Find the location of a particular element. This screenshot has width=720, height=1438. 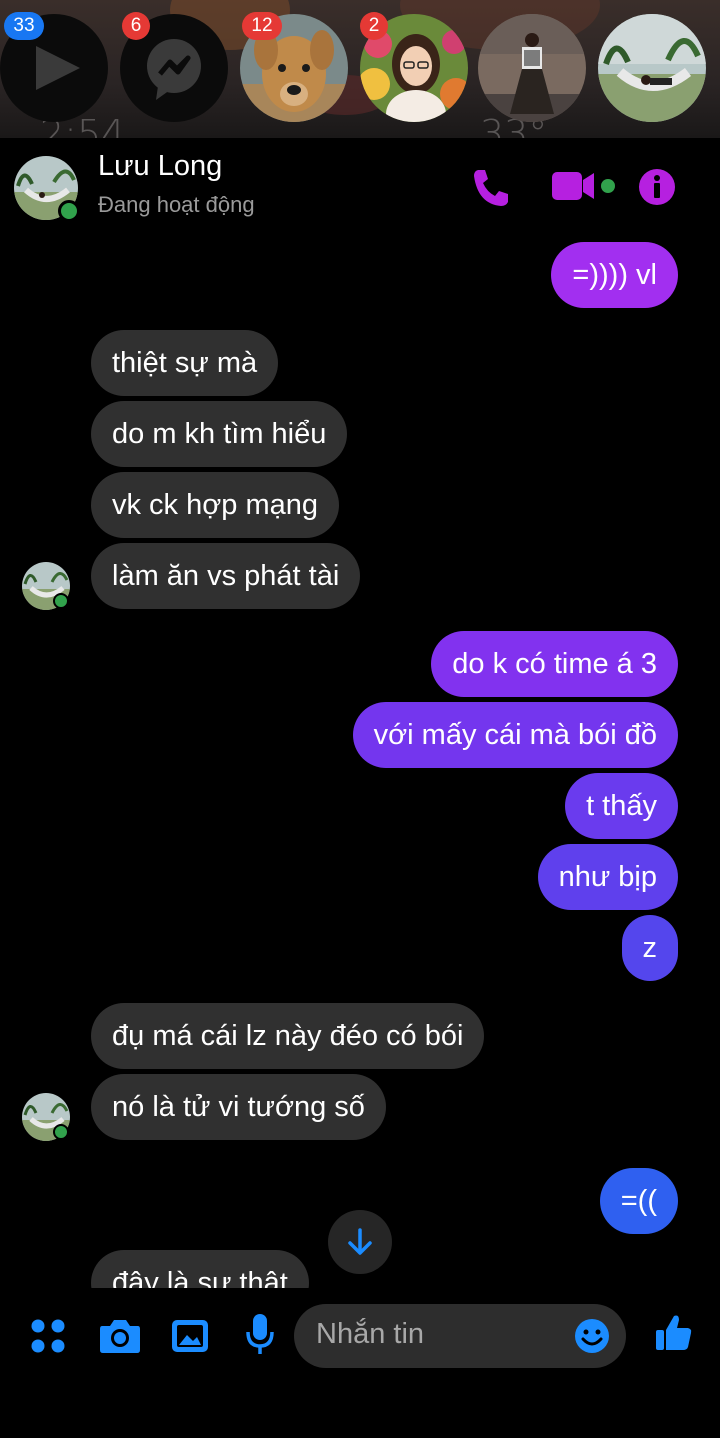

message-composer: Nhắn tin is located at coordinates (360, 1340).